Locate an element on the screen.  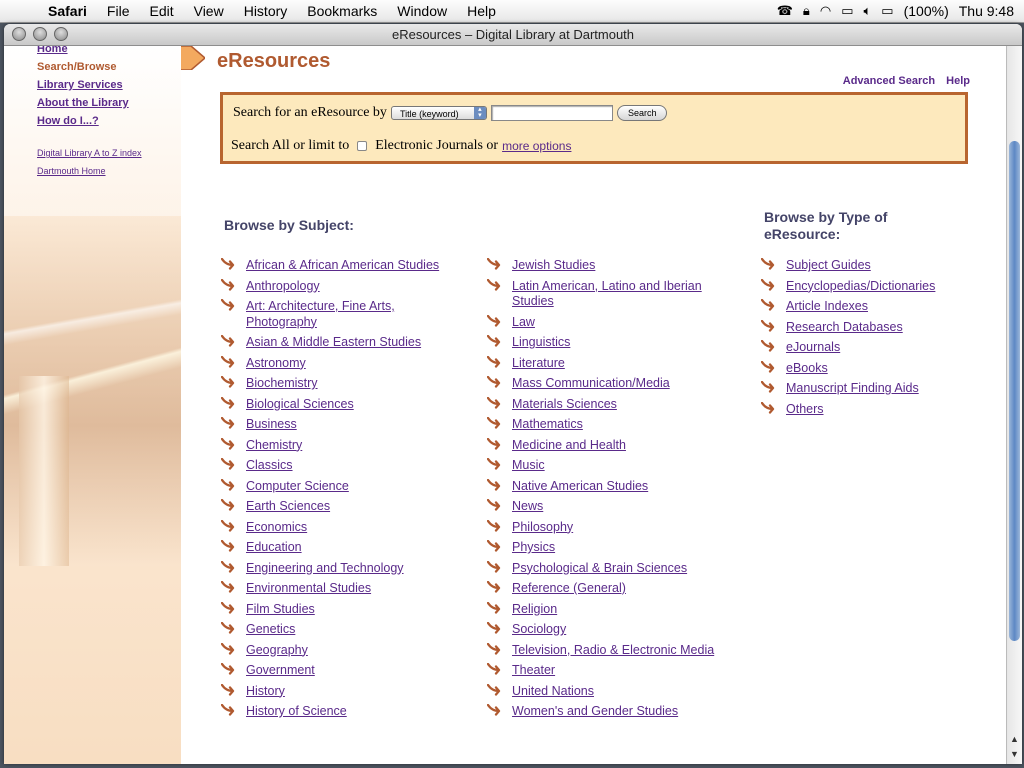
menu-history: History is located at coordinates (266, 11).